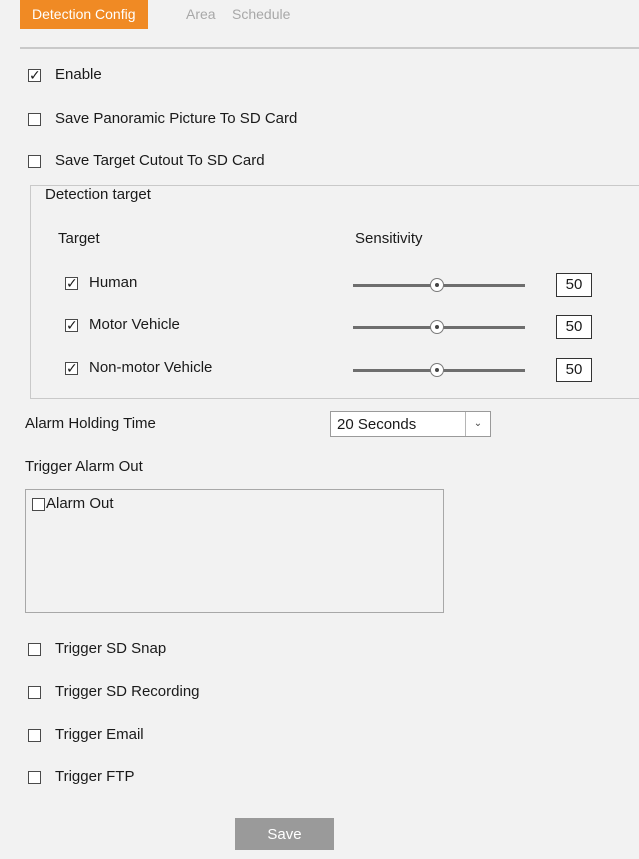 The image size is (639, 859). Describe the element at coordinates (201, 14) in the screenshot. I see `tab-area: Area` at that location.